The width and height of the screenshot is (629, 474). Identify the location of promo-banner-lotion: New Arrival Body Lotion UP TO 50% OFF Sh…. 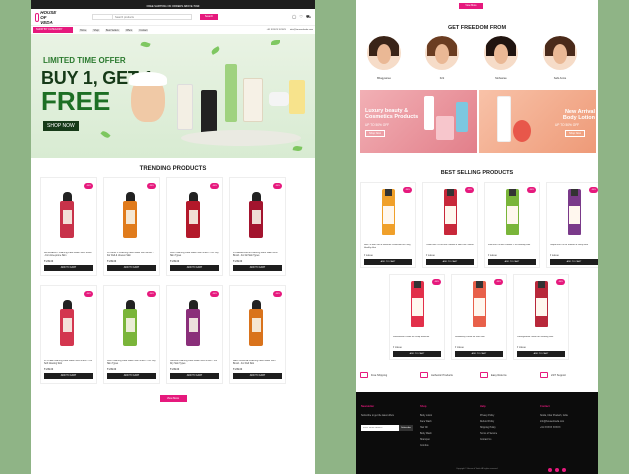
(537, 121).